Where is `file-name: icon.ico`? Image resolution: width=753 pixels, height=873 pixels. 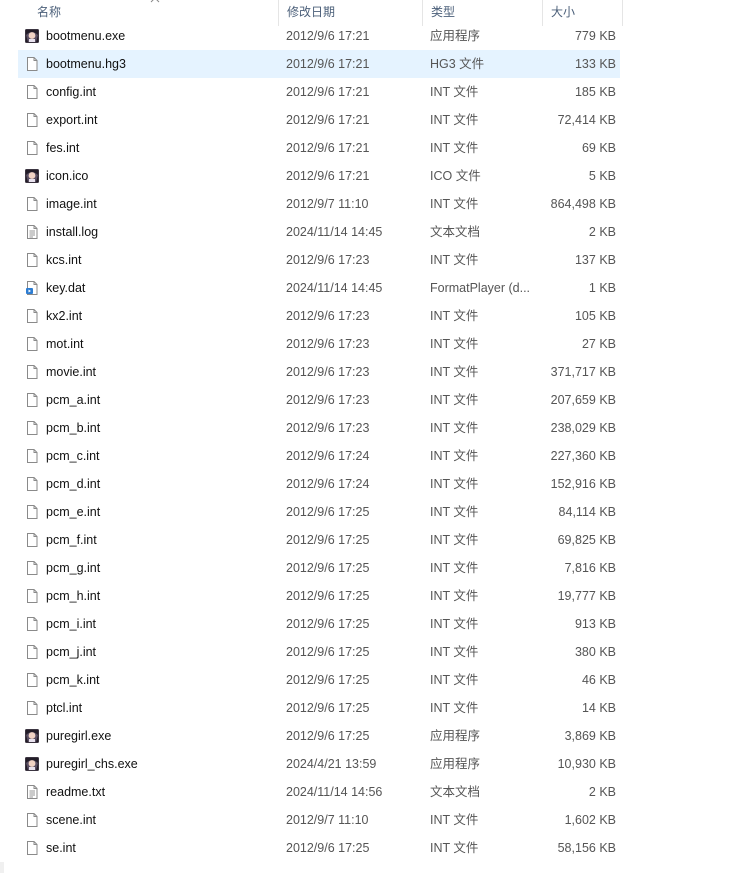
file-name: icon.ico is located at coordinates (67, 176).